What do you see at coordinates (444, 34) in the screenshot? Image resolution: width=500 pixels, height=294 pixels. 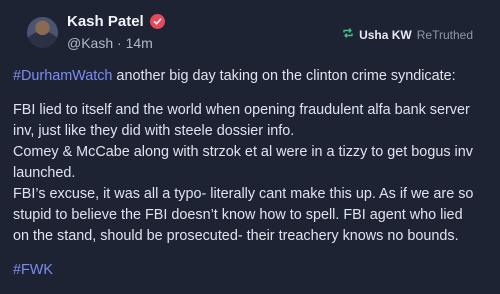 I see `retruth-label: ReTruthed` at bounding box center [444, 34].